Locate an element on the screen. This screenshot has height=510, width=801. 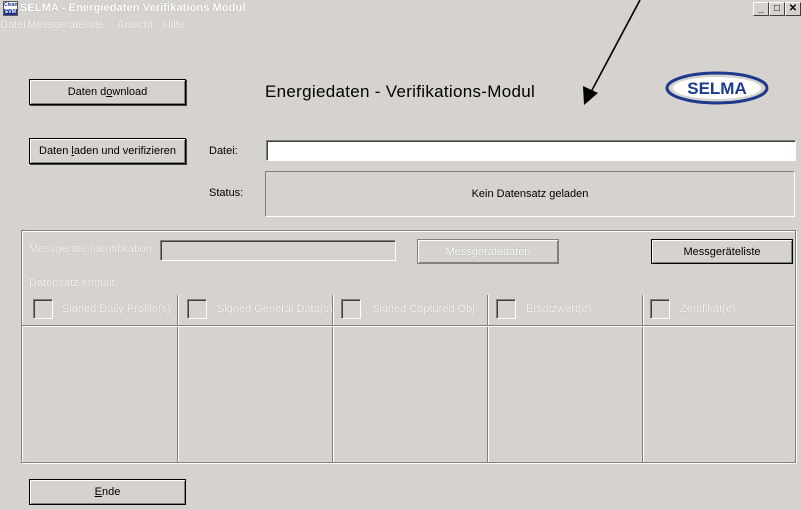
app-icon: Clean EVM is located at coordinates (10, 8).